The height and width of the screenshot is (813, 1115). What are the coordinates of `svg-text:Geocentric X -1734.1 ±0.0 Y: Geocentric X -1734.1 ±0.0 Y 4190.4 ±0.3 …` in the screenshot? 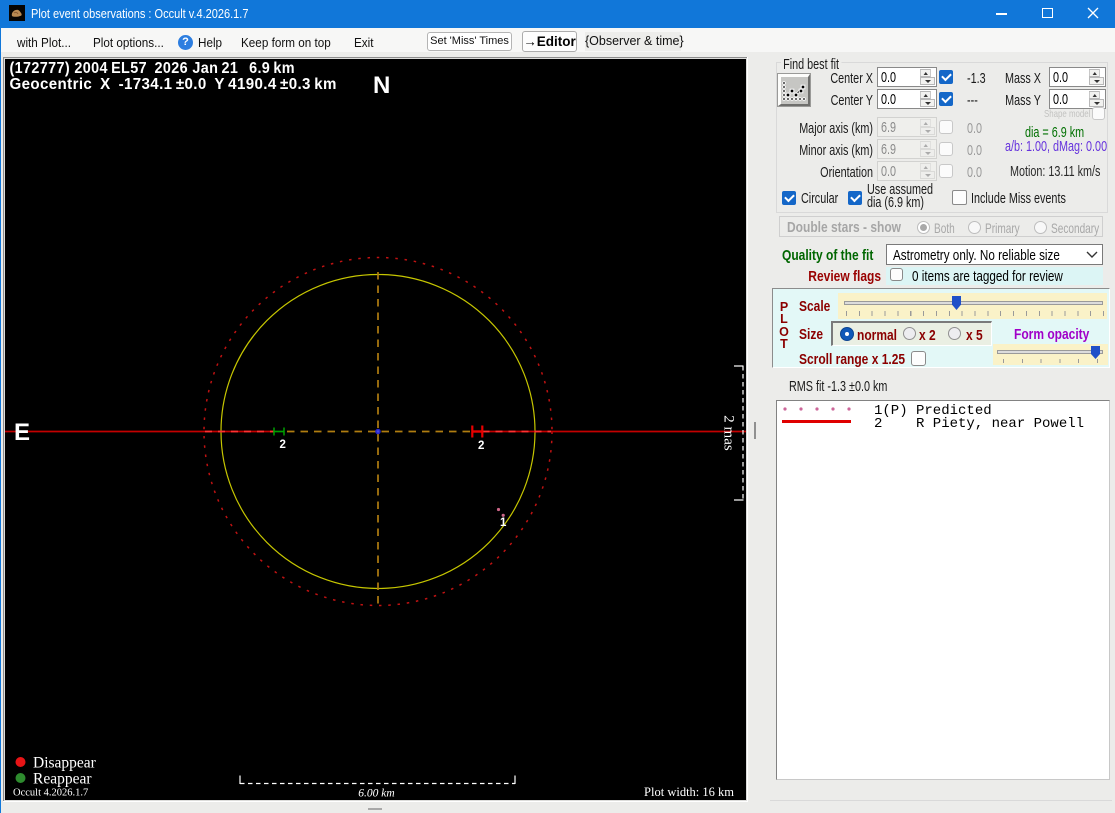 It's located at (173, 84).